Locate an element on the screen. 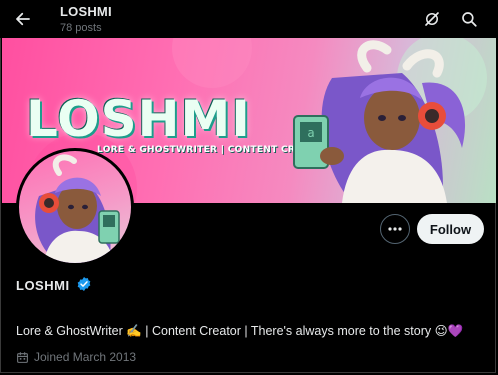 Image resolution: width=498 pixels, height=375 pixels. search-button is located at coordinates (469, 19).